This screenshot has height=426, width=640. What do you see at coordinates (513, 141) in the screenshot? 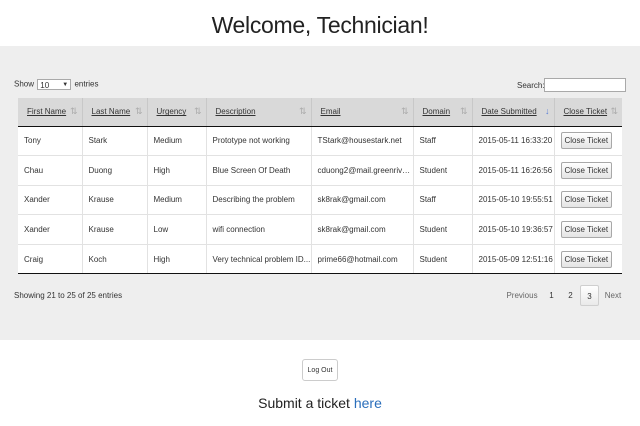
I see `cell-date-submitted: 2015-05-11 16:33:20` at bounding box center [513, 141].